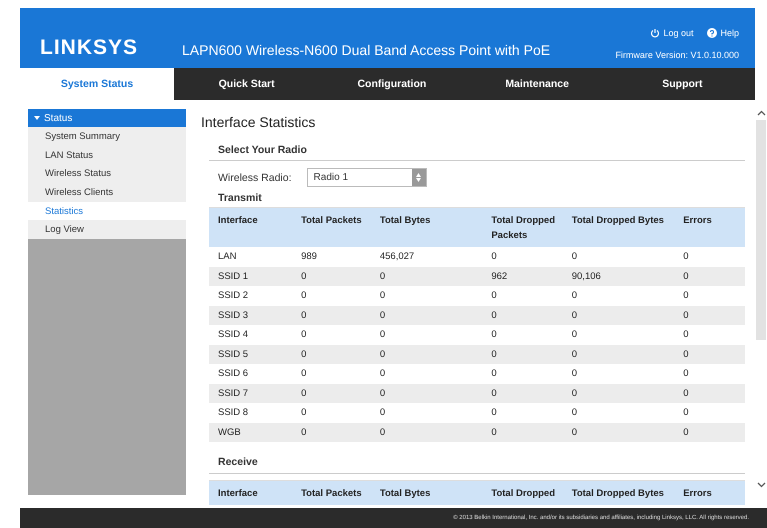  I want to click on help-link: Help, so click(723, 33).